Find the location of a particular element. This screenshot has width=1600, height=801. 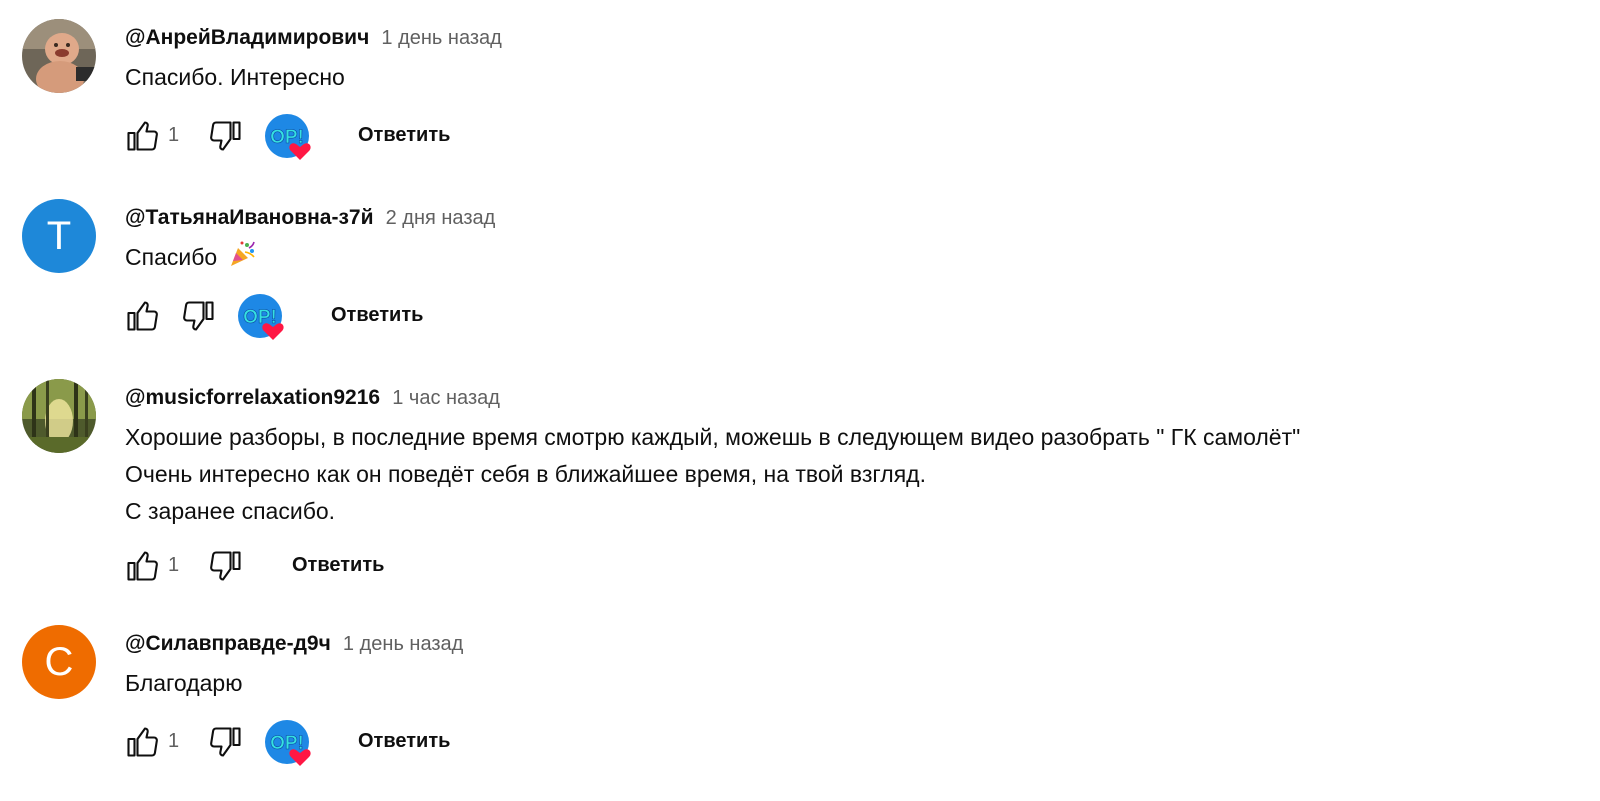

comment-line: Благодарю is located at coordinates (184, 683).